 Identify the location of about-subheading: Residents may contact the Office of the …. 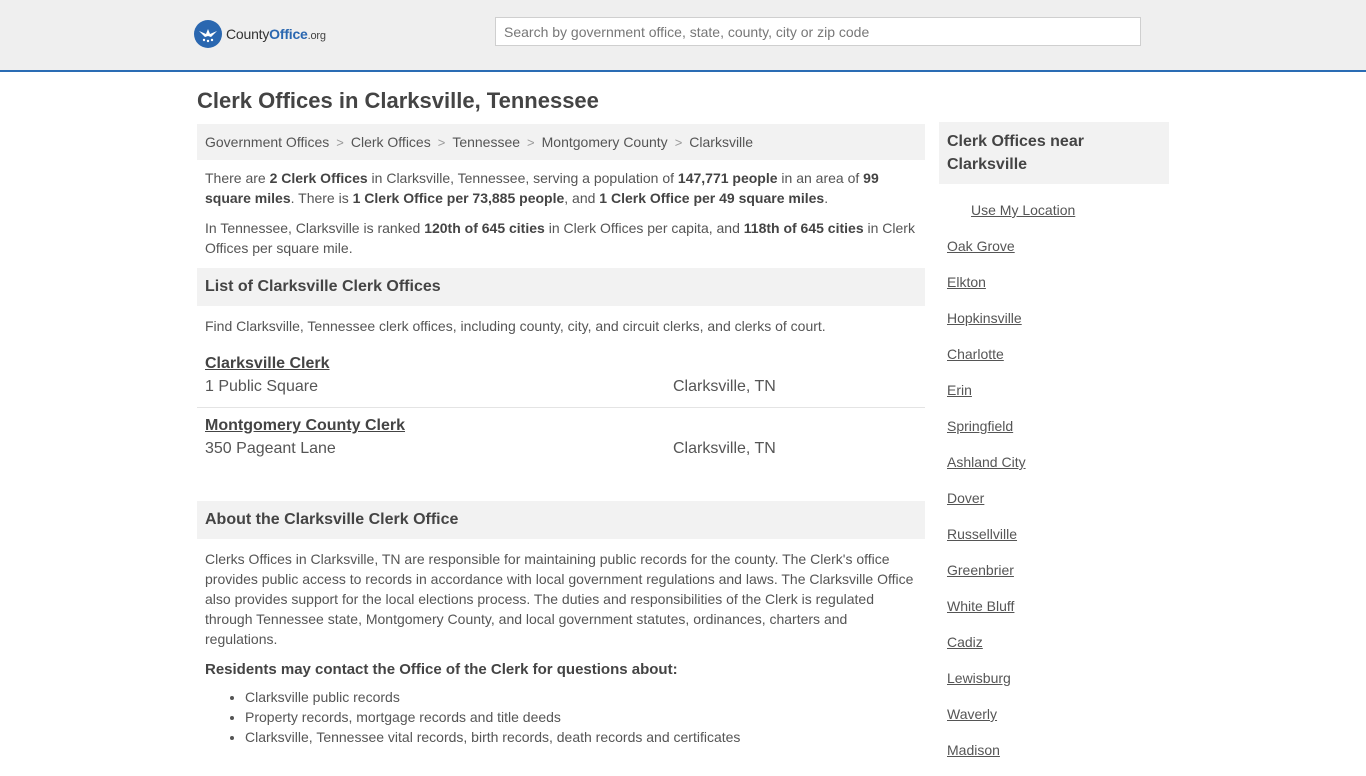
(441, 669).